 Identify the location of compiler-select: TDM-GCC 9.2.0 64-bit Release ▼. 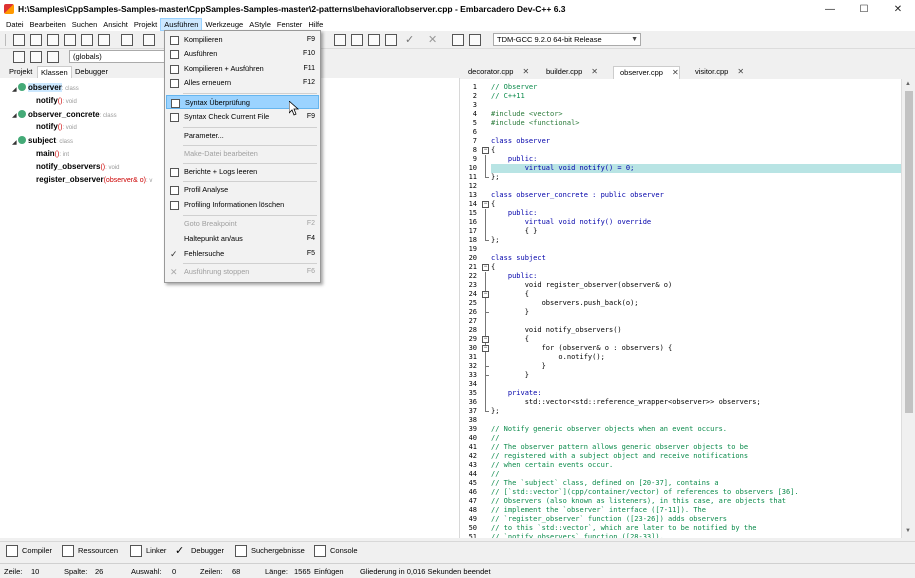
(567, 39).